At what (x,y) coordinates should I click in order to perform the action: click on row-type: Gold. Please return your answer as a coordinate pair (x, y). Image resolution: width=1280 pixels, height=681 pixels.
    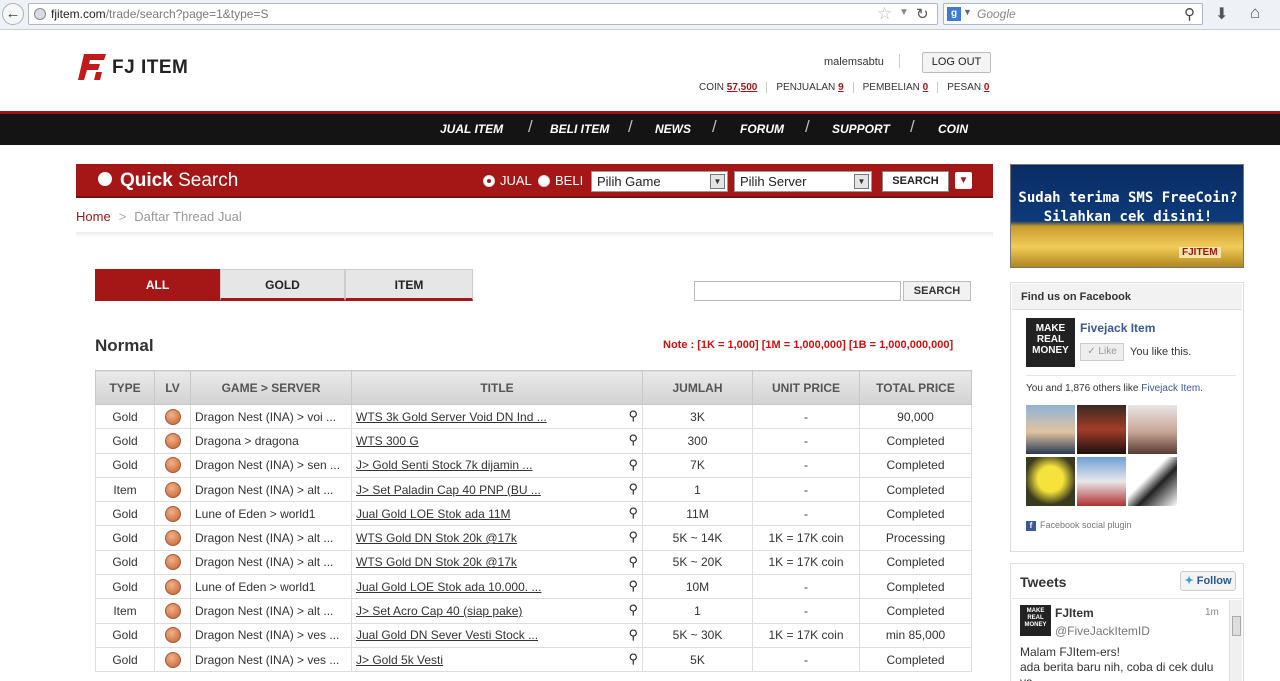
    Looking at the image, I should click on (125, 416).